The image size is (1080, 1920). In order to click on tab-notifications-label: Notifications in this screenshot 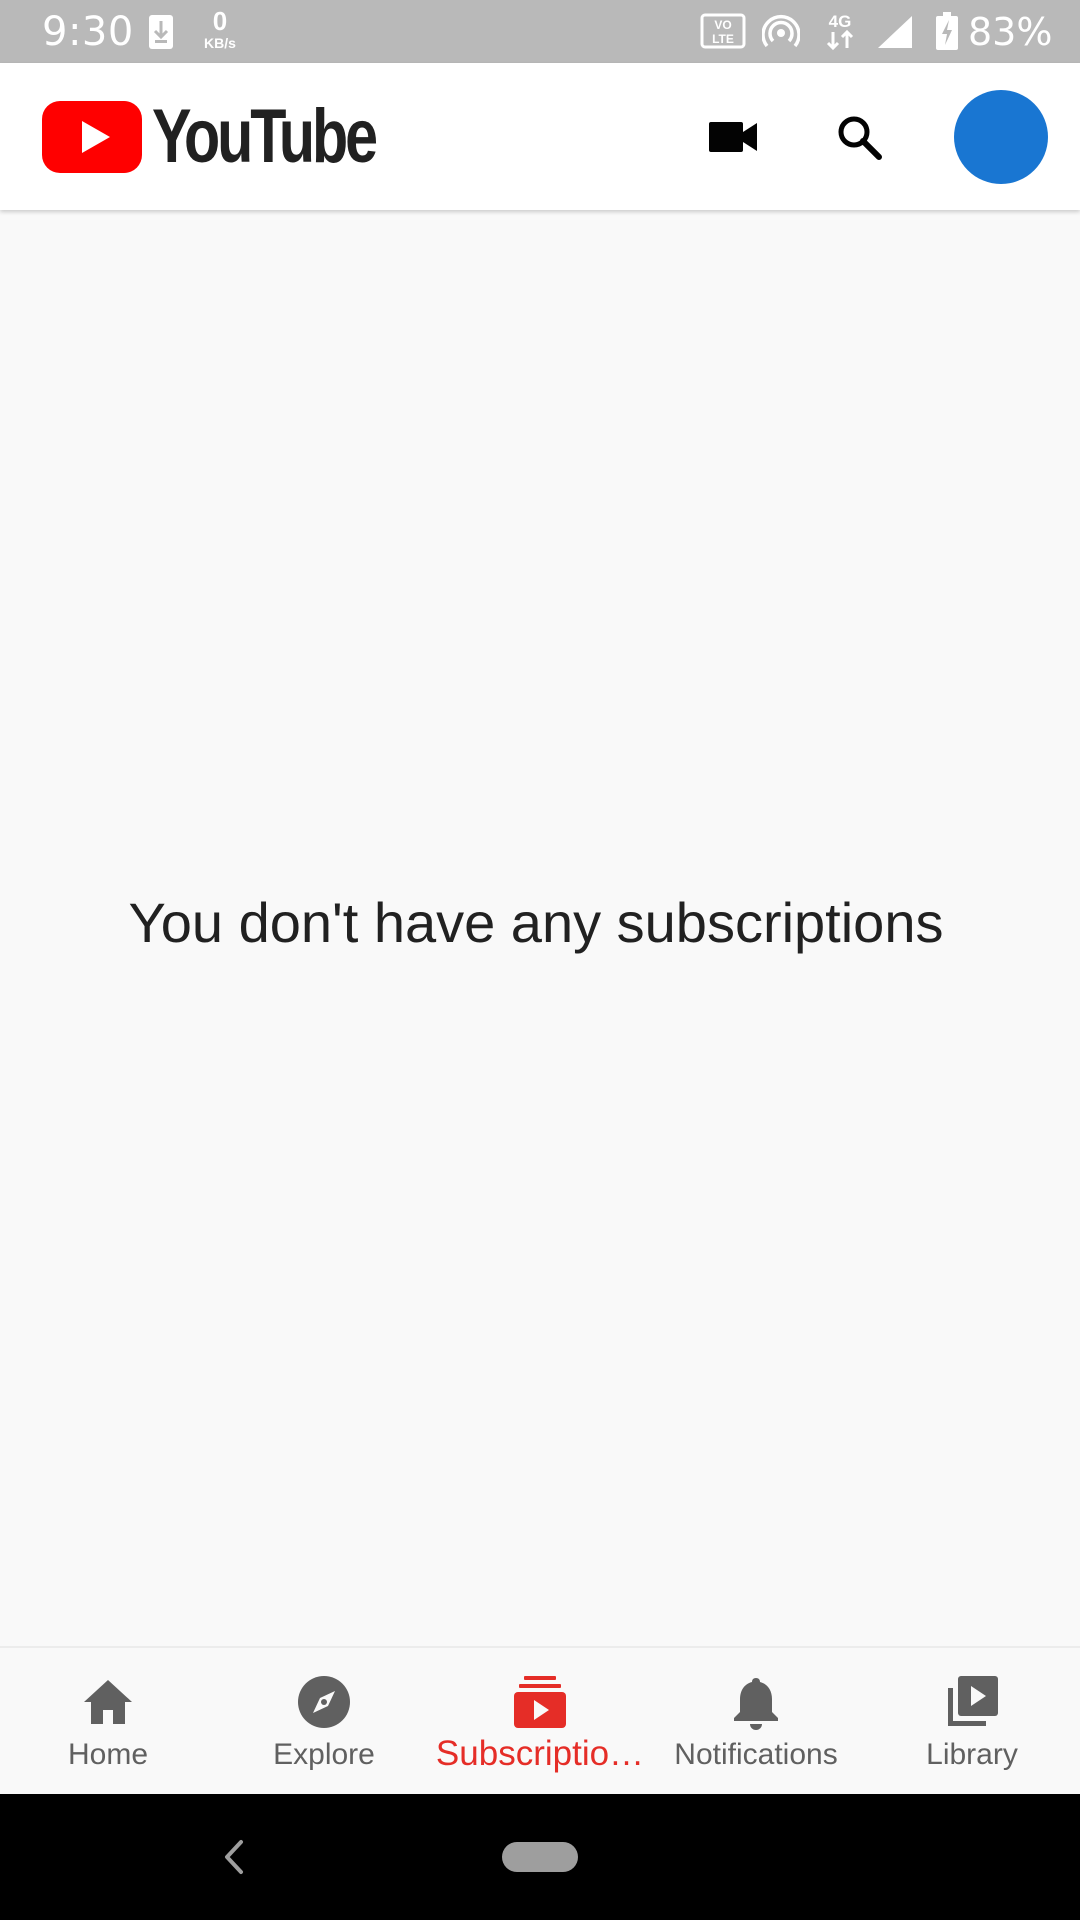, I will do `click(756, 1754)`.